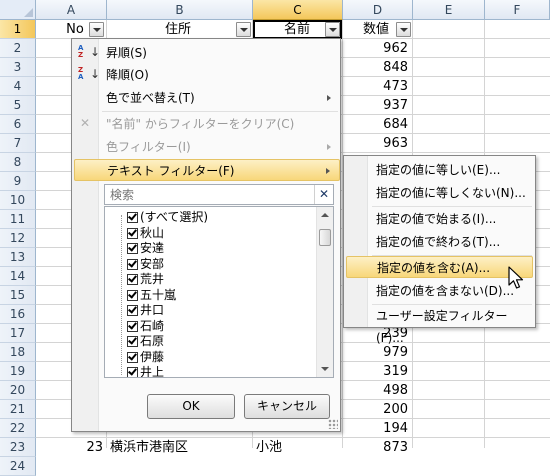  Describe the element at coordinates (207, 170) in the screenshot. I see `text-filter-item: テキスト フィルター(F)` at that location.